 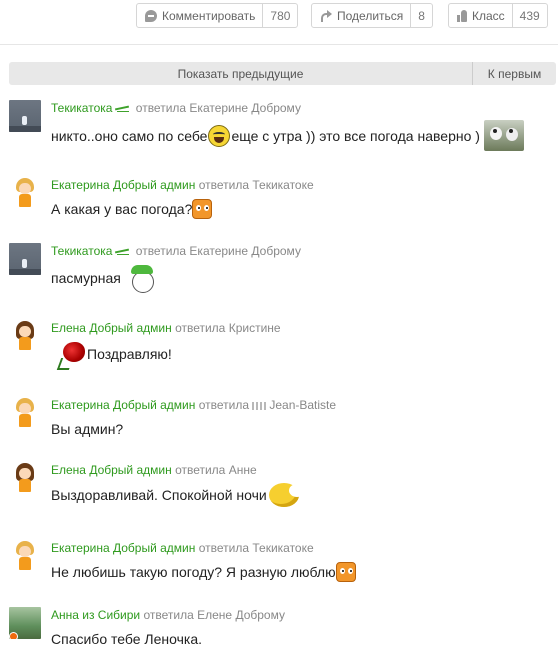 What do you see at coordinates (193, 572) in the screenshot?
I see `comment-text-part: Не любишь такую погоду? Я разную люблю` at bounding box center [193, 572].